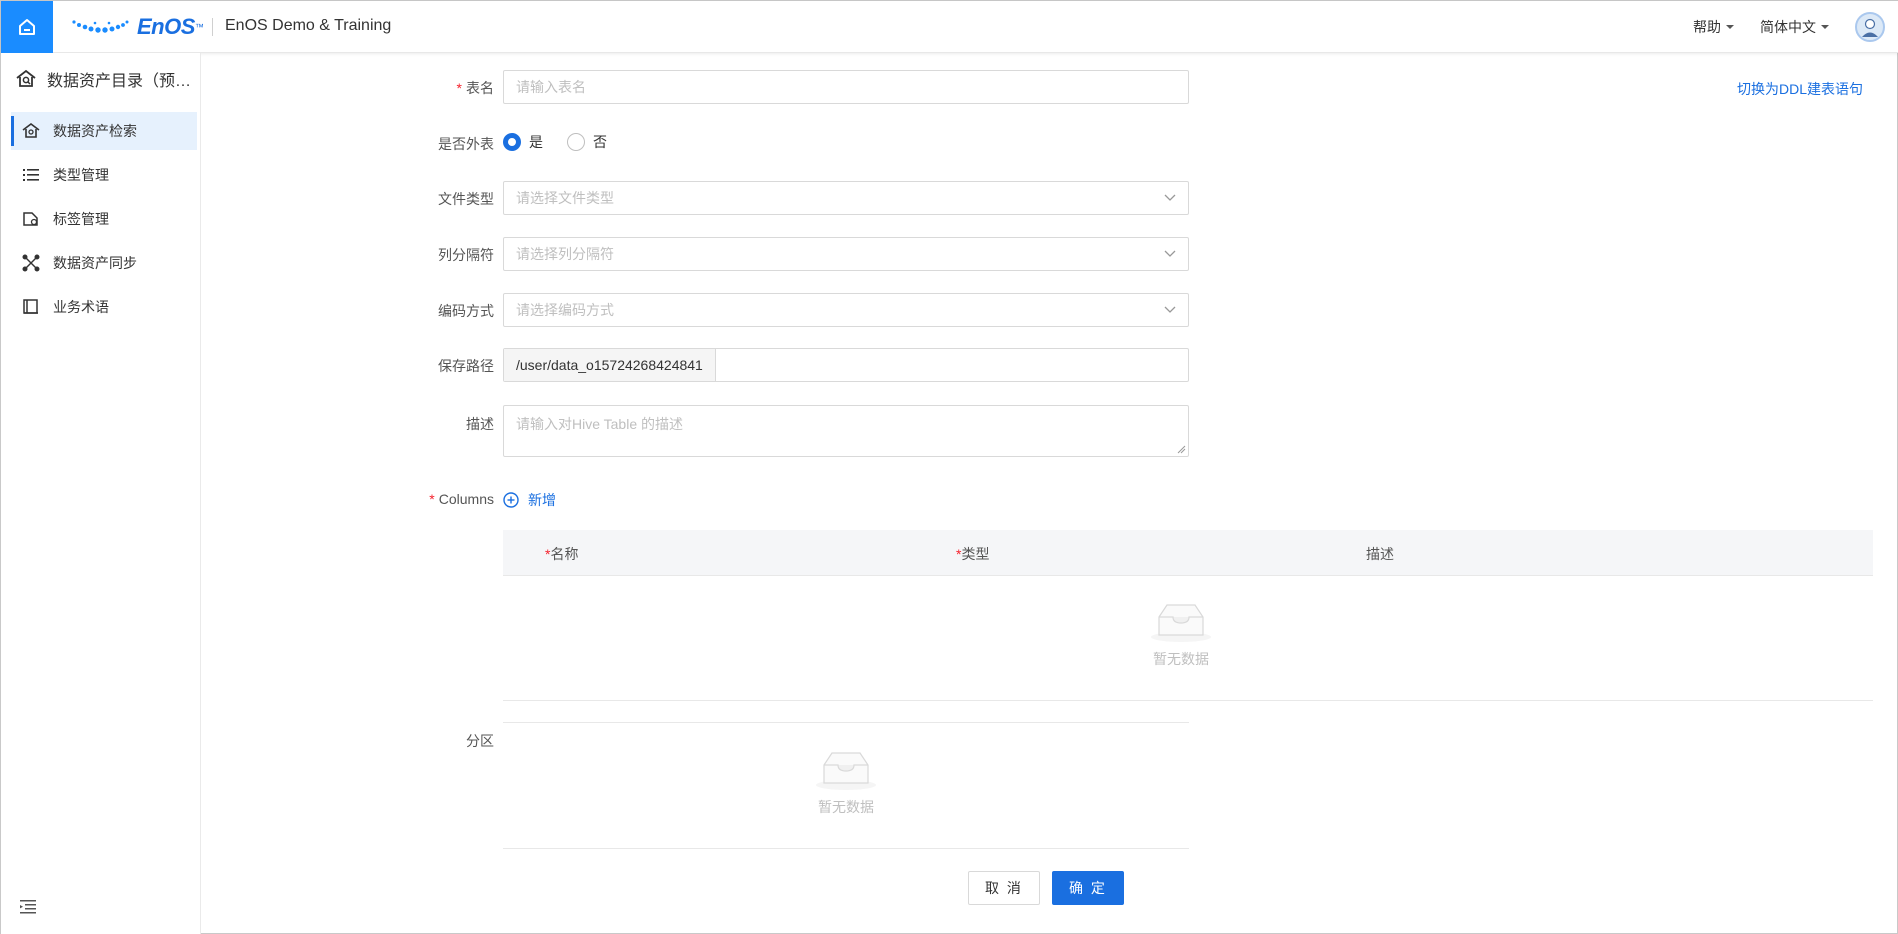 The image size is (1898, 934). Describe the element at coordinates (600, 142) in the screenshot. I see `radio-no-label: 否` at that location.